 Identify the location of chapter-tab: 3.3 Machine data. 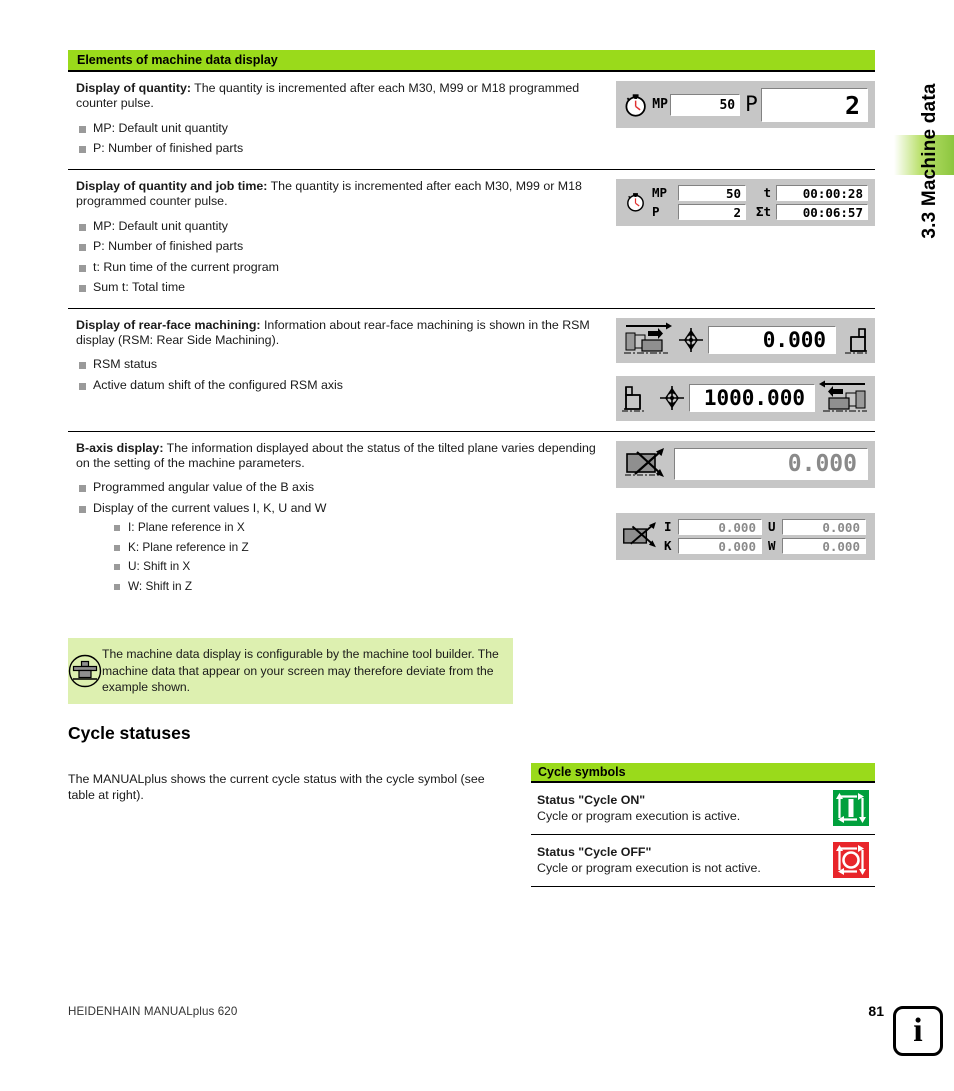
(917, 545).